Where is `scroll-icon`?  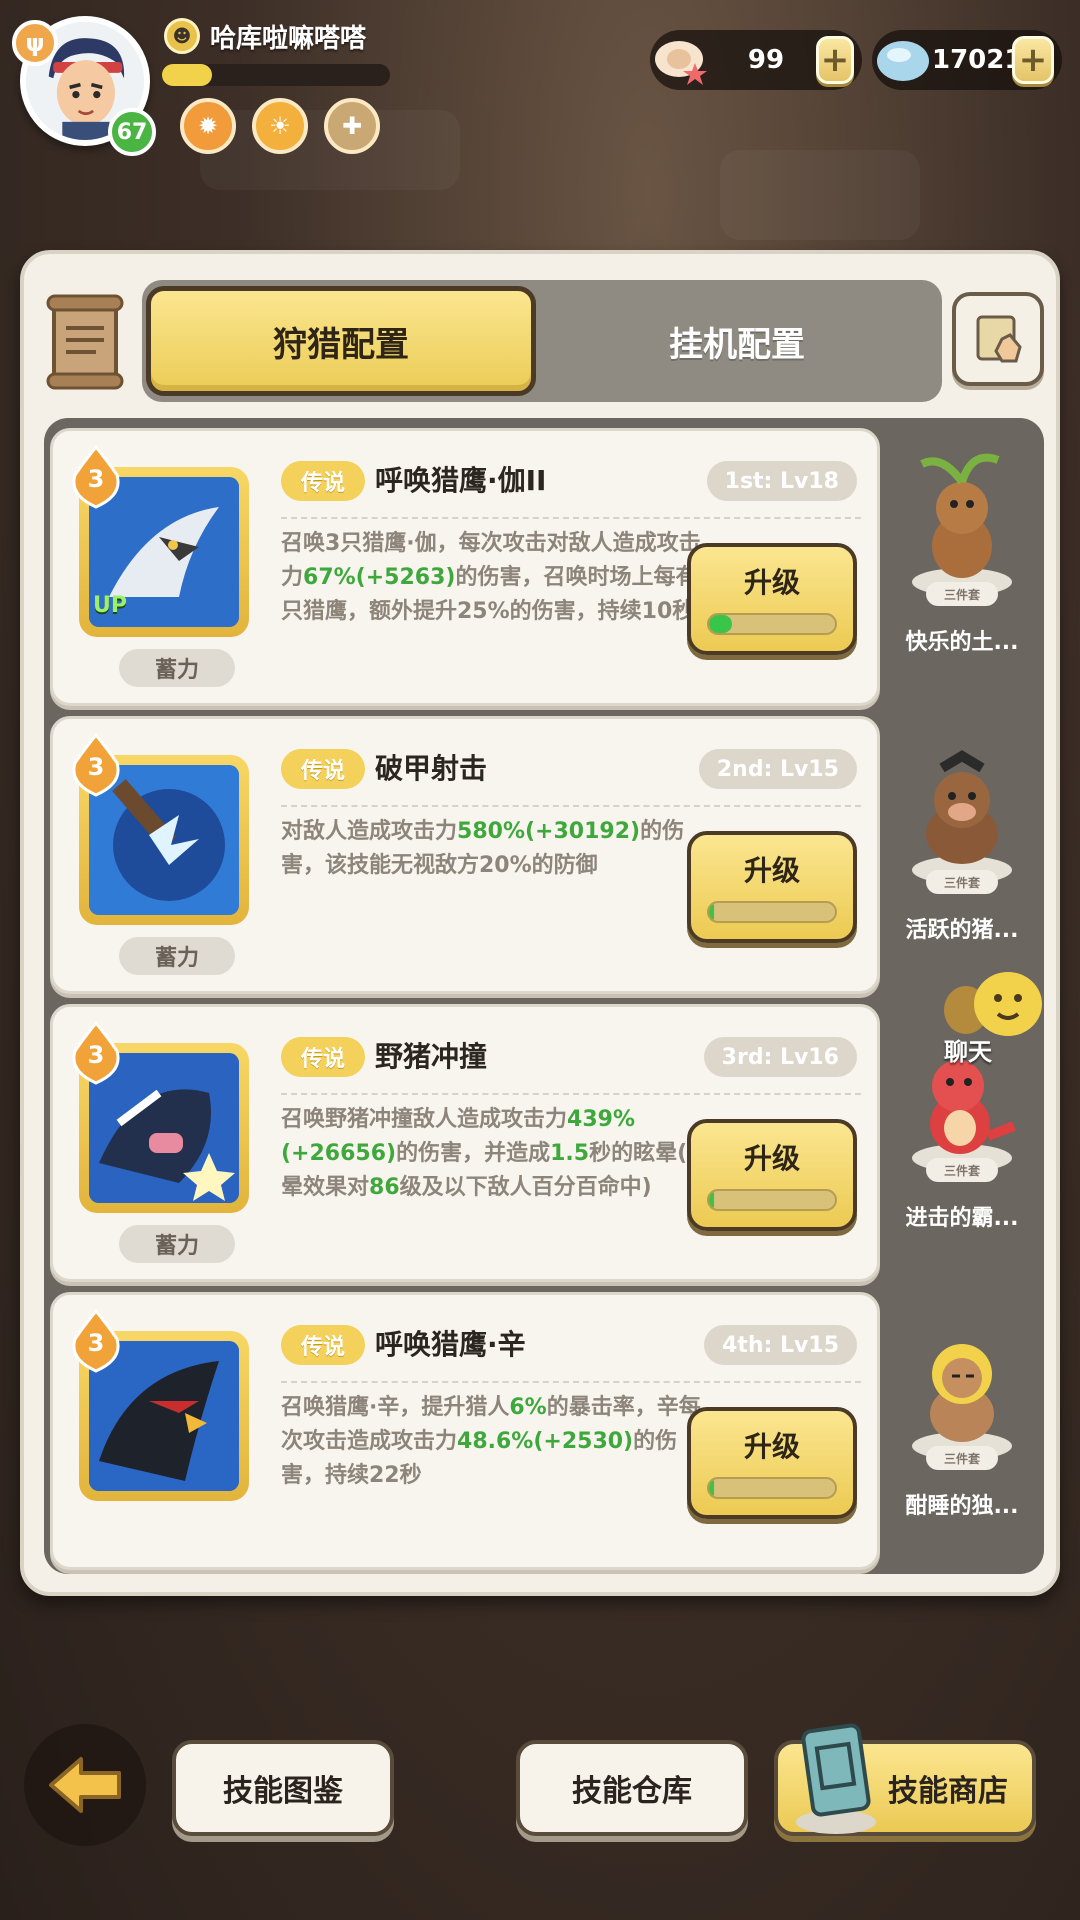 scroll-icon is located at coordinates (85, 342).